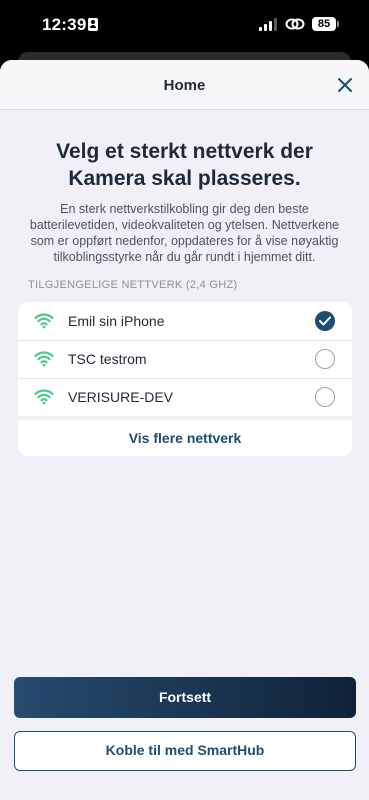 This screenshot has width=369, height=800. I want to click on sheet-title: Home, so click(184, 85).